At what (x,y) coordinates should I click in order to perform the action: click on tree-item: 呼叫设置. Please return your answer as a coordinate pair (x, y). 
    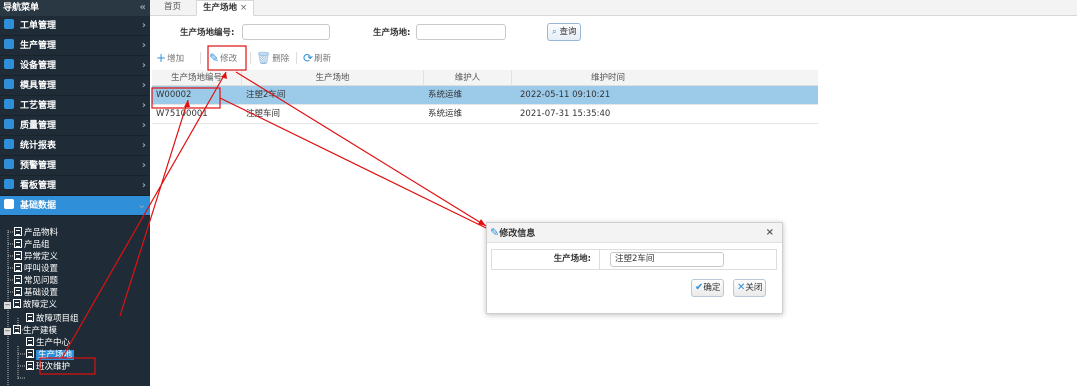
    Looking at the image, I should click on (36, 268).